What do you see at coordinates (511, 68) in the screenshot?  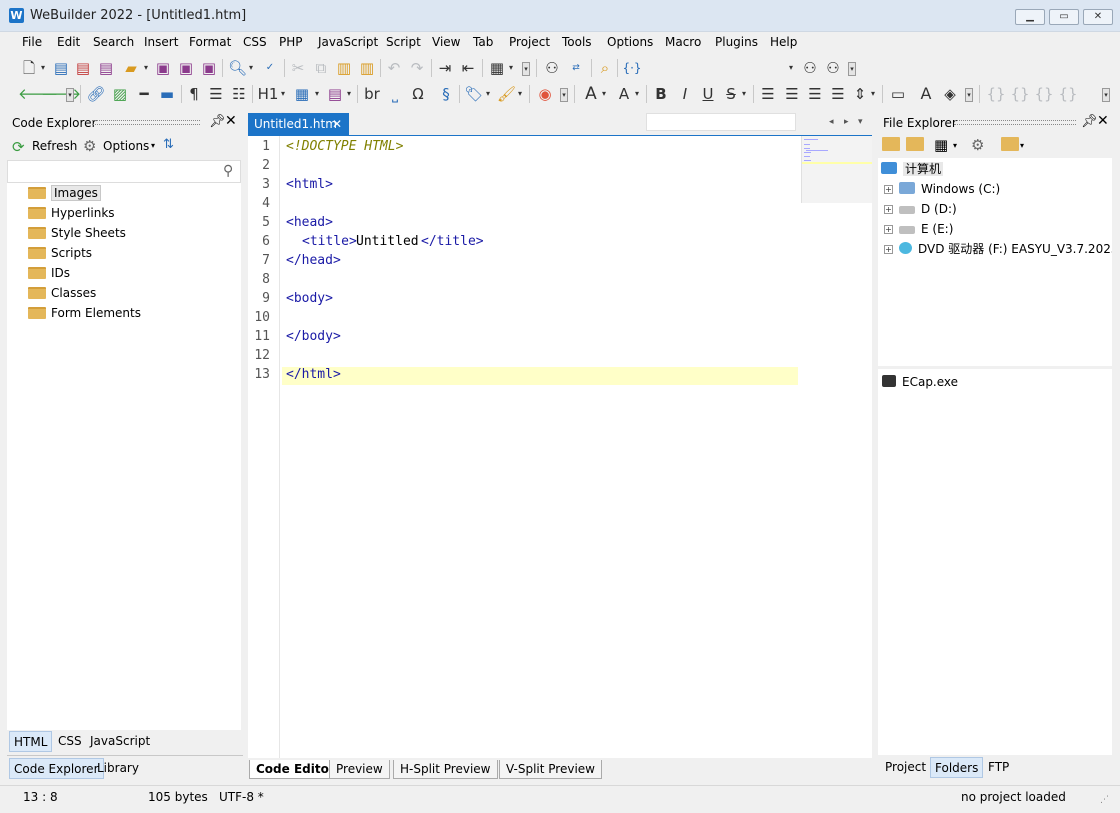 I see `layout-dropdown-icon: ▾` at bounding box center [511, 68].